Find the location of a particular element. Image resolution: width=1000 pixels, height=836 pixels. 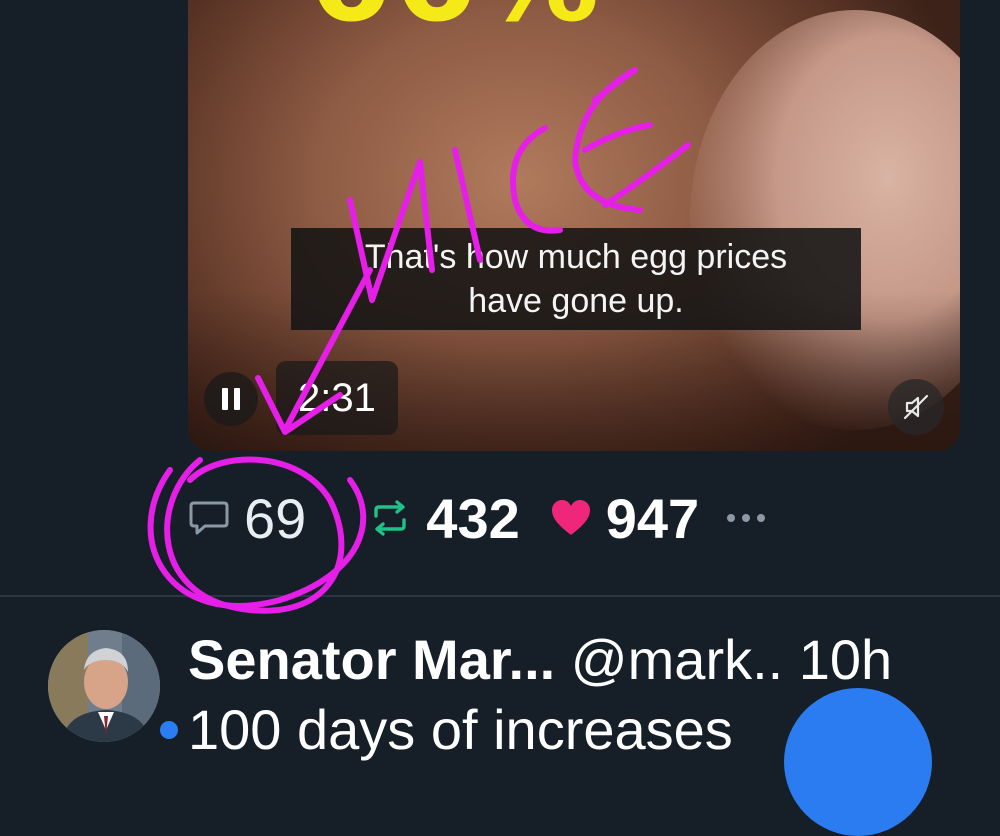

mute-button is located at coordinates (916, 407).